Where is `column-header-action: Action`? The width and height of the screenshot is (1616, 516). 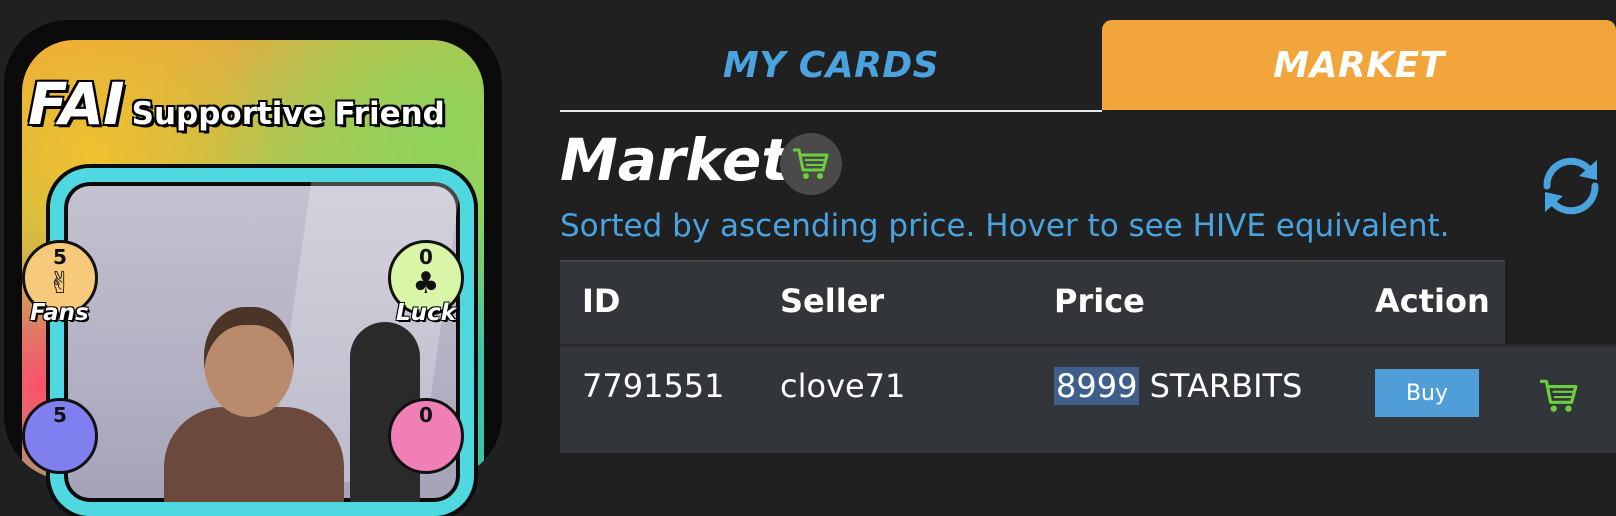
column-header-action: Action is located at coordinates (1432, 301).